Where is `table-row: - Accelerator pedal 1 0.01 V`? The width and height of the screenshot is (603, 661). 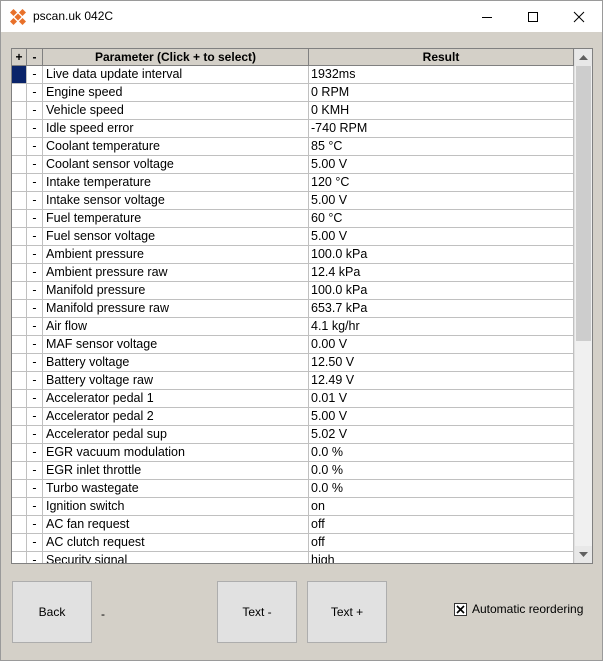 table-row: - Accelerator pedal 1 0.01 V is located at coordinates (293, 399).